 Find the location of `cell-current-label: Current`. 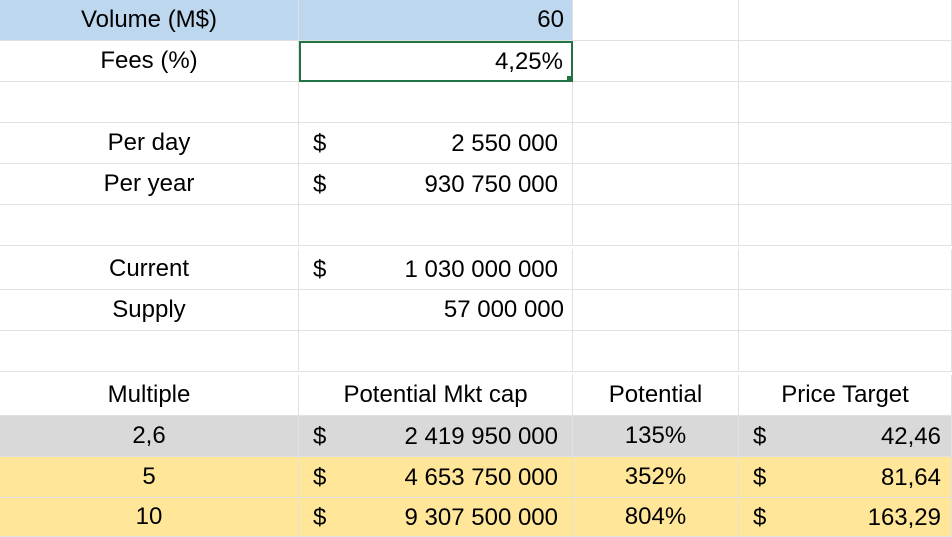

cell-current-label: Current is located at coordinates (149, 269).